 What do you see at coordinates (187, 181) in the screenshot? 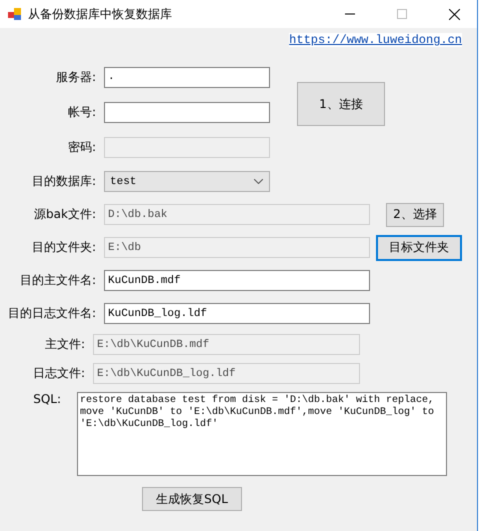
I see `database-dropdown: test` at bounding box center [187, 181].